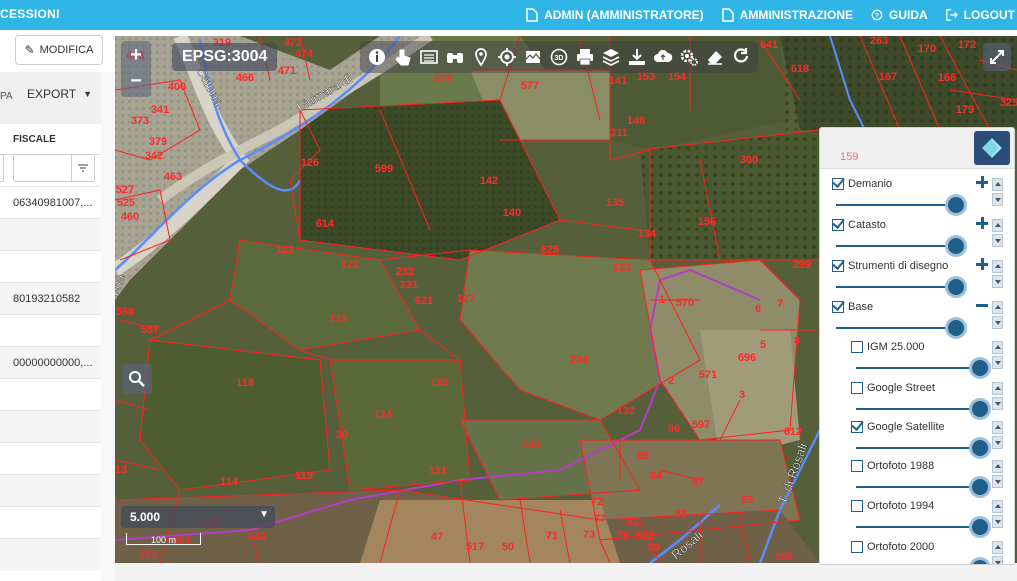  What do you see at coordinates (980, 15) in the screenshot?
I see `nav-logout: LOGOUT` at bounding box center [980, 15].